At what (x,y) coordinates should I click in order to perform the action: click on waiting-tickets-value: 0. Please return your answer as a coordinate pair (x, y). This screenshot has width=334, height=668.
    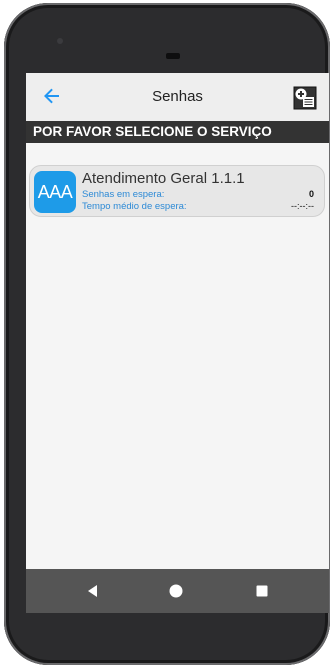
    Looking at the image, I should click on (311, 194).